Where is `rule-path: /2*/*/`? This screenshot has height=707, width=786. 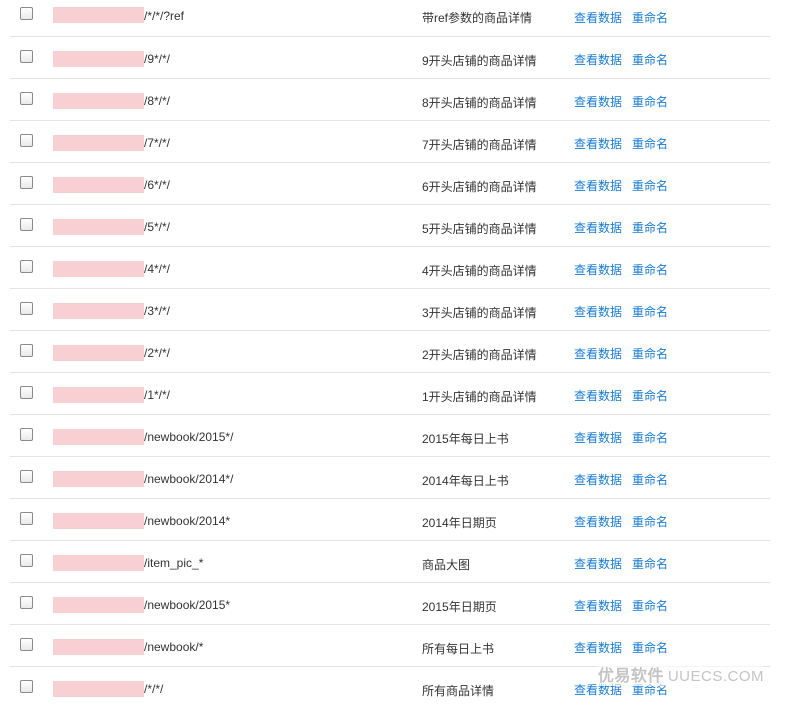 rule-path: /2*/*/ is located at coordinates (157, 353).